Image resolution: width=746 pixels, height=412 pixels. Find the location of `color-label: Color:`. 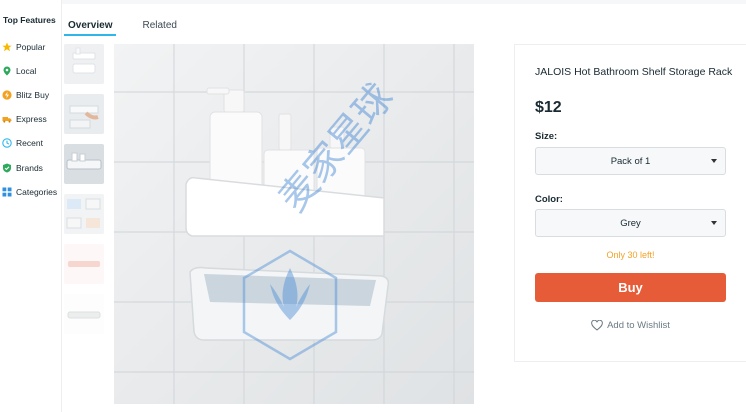

color-label: Color: is located at coordinates (549, 199).